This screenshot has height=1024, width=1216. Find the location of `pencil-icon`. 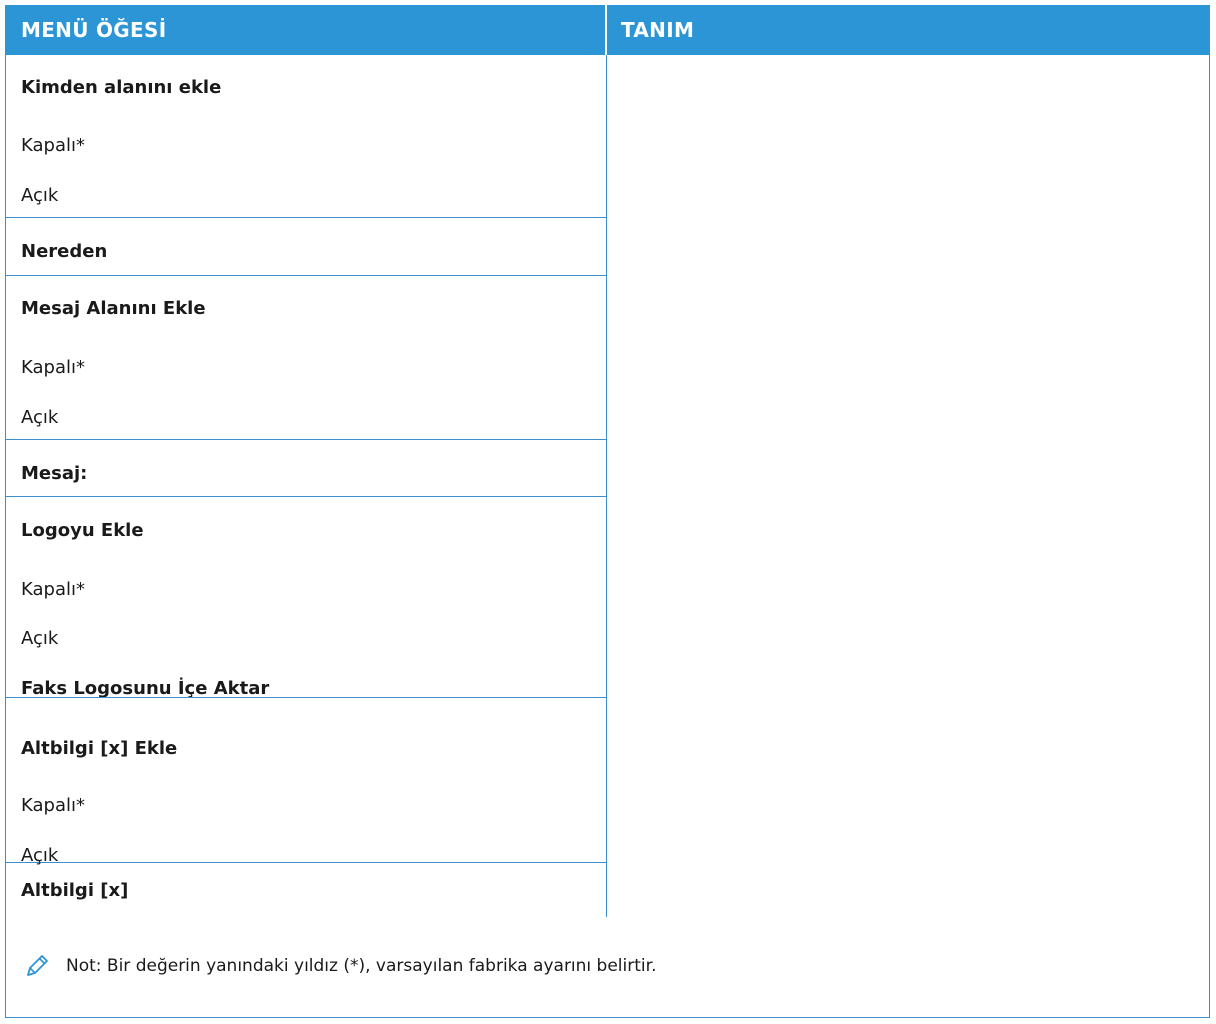

pencil-icon is located at coordinates (37, 966).